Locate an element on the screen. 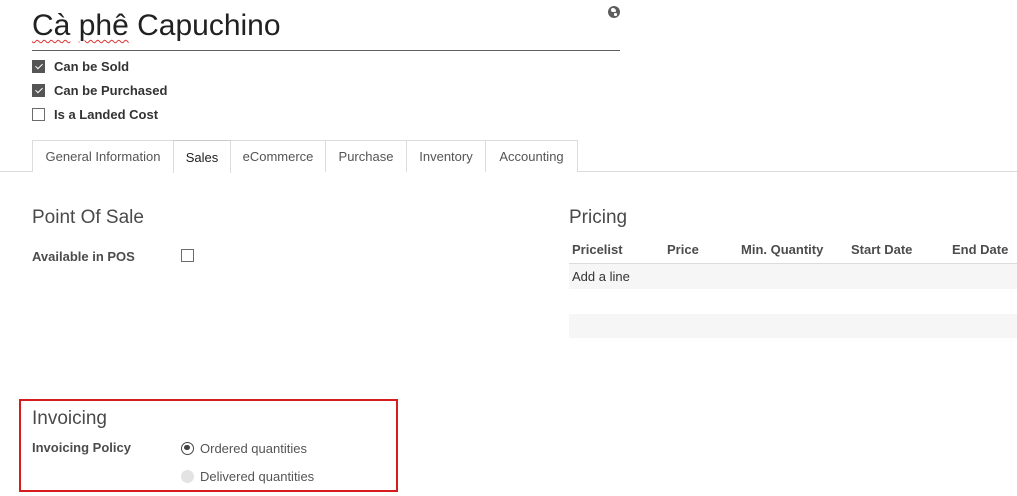 This screenshot has width=1017, height=496. delivered-quantities-radio is located at coordinates (187, 476).